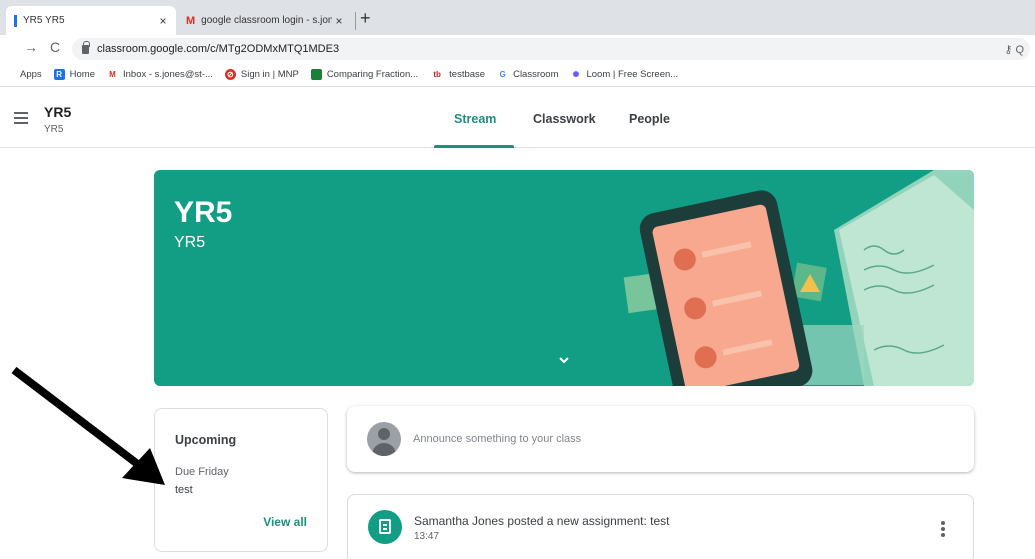 This screenshot has height=559, width=1035. I want to click on gmail-favicon-icon: M, so click(191, 20).